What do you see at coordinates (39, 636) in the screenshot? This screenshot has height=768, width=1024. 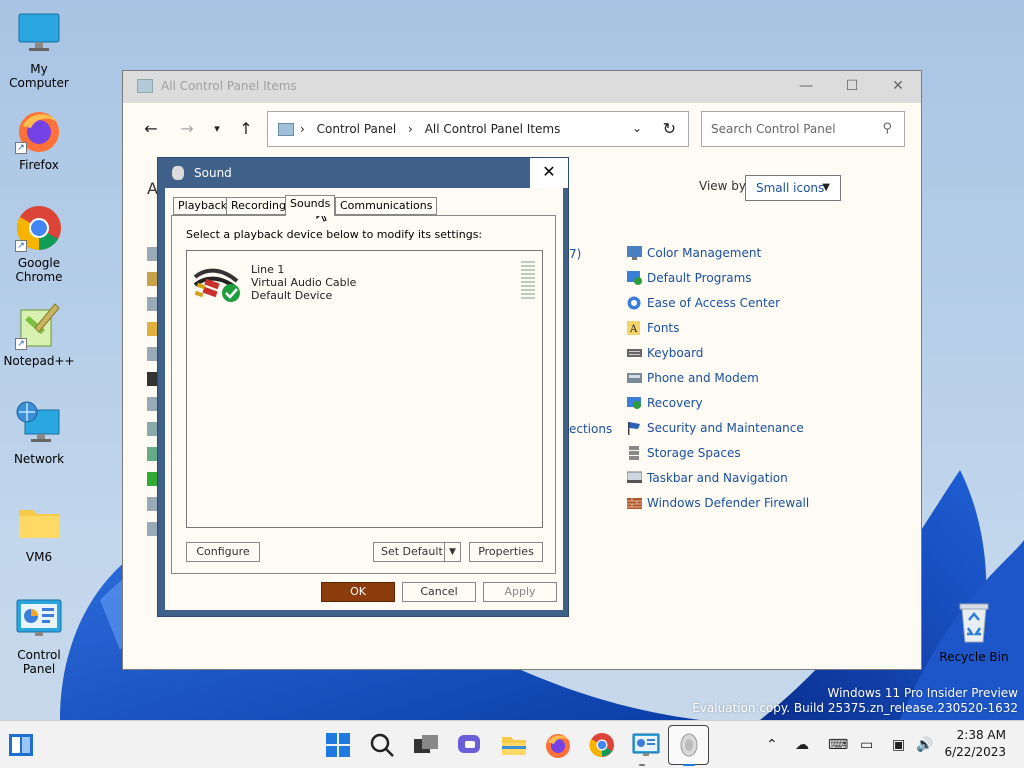 I see `desktop-icon-control-panel: Control Panel` at bounding box center [39, 636].